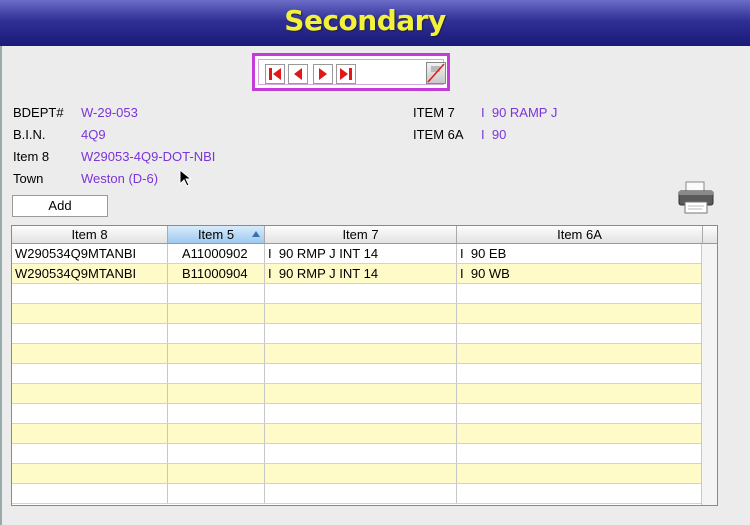 Image resolution: width=750 pixels, height=525 pixels. What do you see at coordinates (519, 112) in the screenshot?
I see `item7-value: I 90 RAMP J` at bounding box center [519, 112].